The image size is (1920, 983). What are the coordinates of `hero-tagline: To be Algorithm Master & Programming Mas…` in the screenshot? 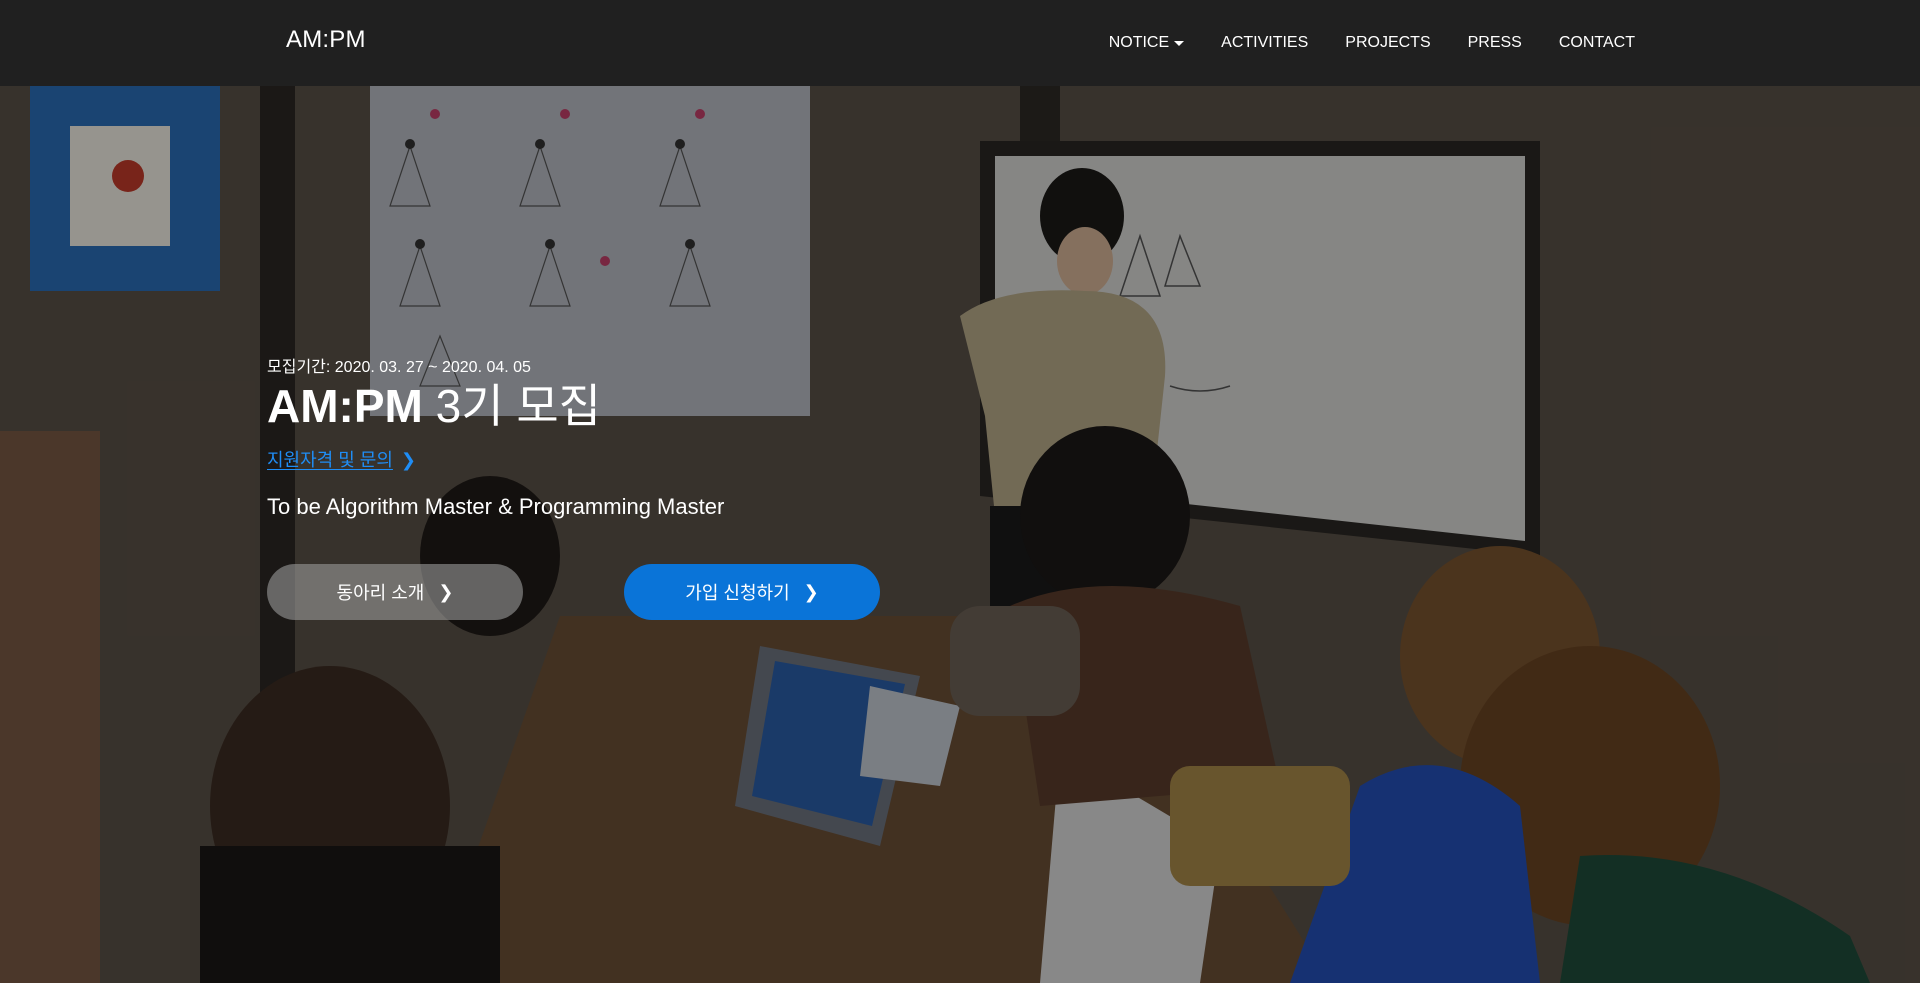 It's located at (496, 506).